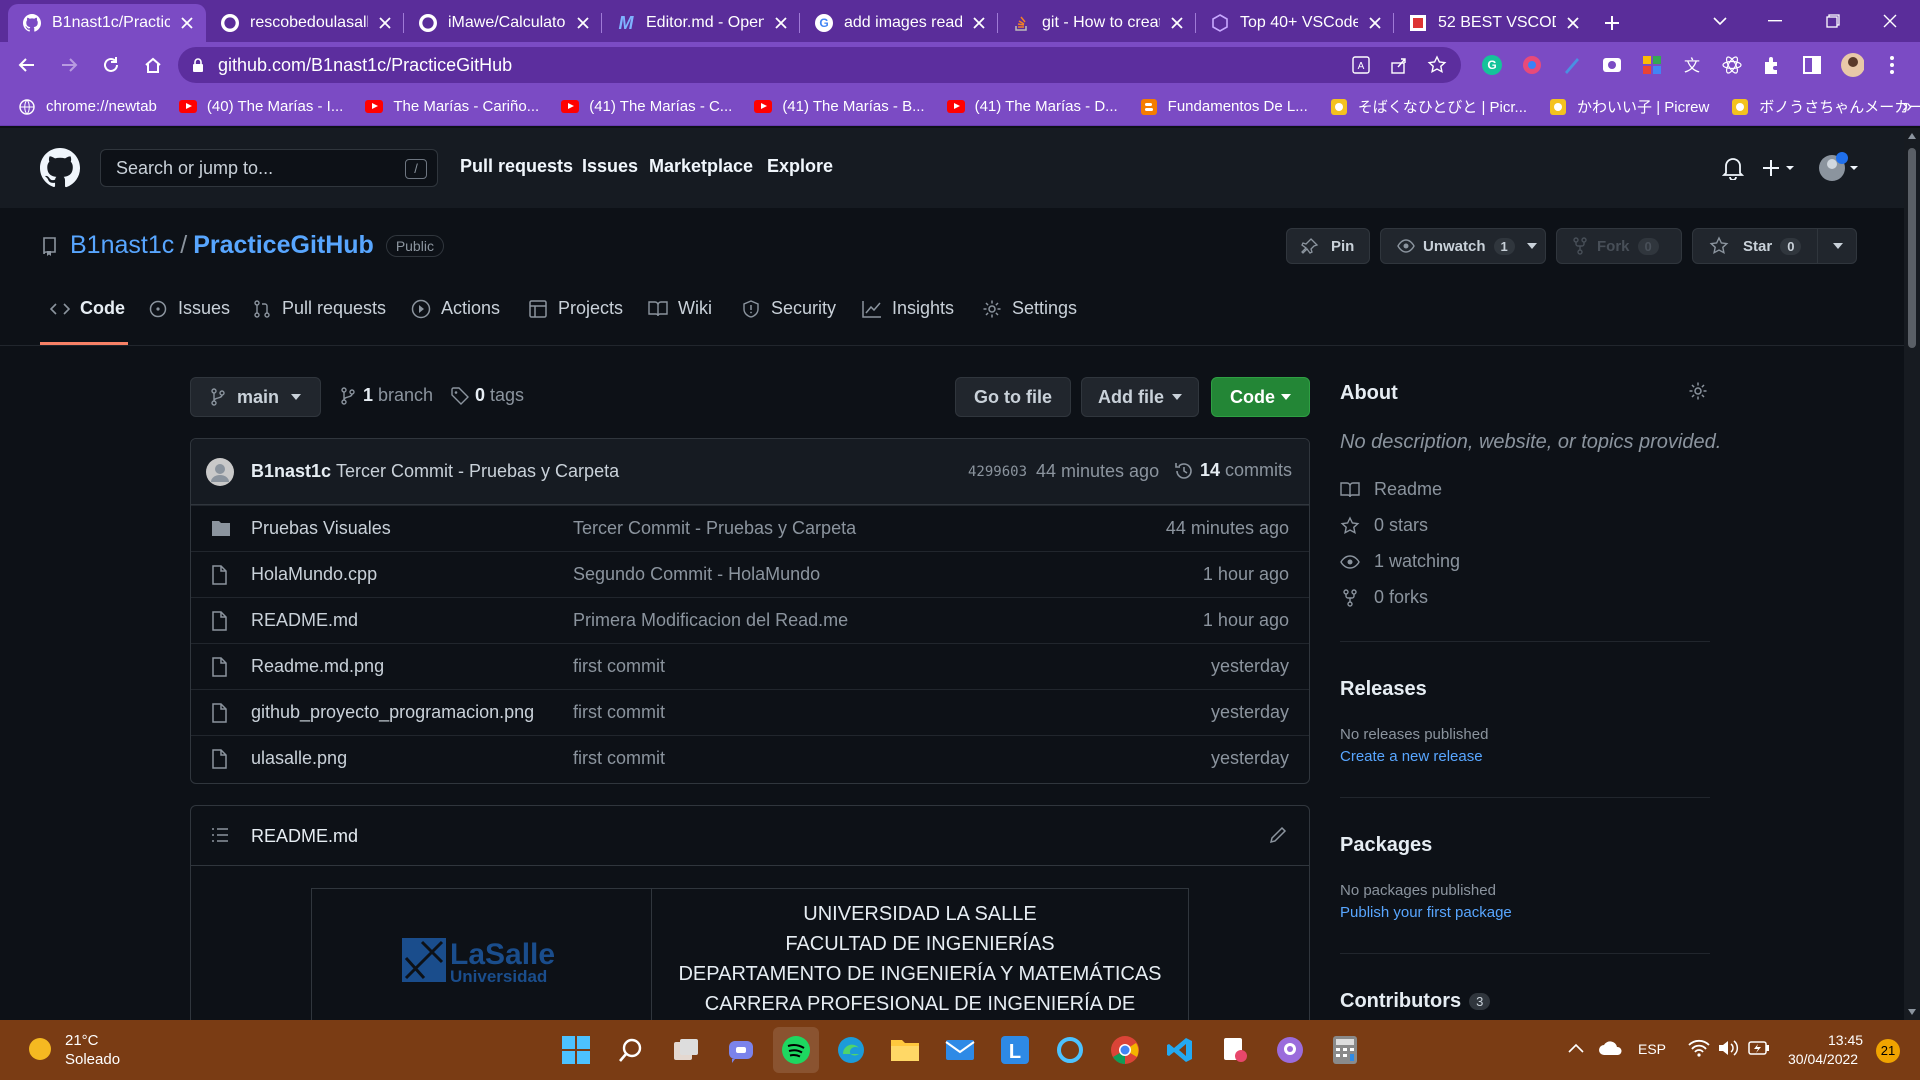 The width and height of the screenshot is (1920, 1080). I want to click on new-tab-button, so click(1612, 23).